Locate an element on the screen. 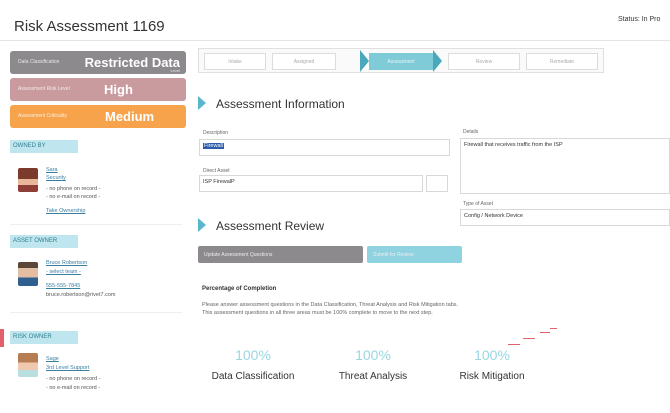 The width and height of the screenshot is (670, 413). header-divider is located at coordinates (335, 40).